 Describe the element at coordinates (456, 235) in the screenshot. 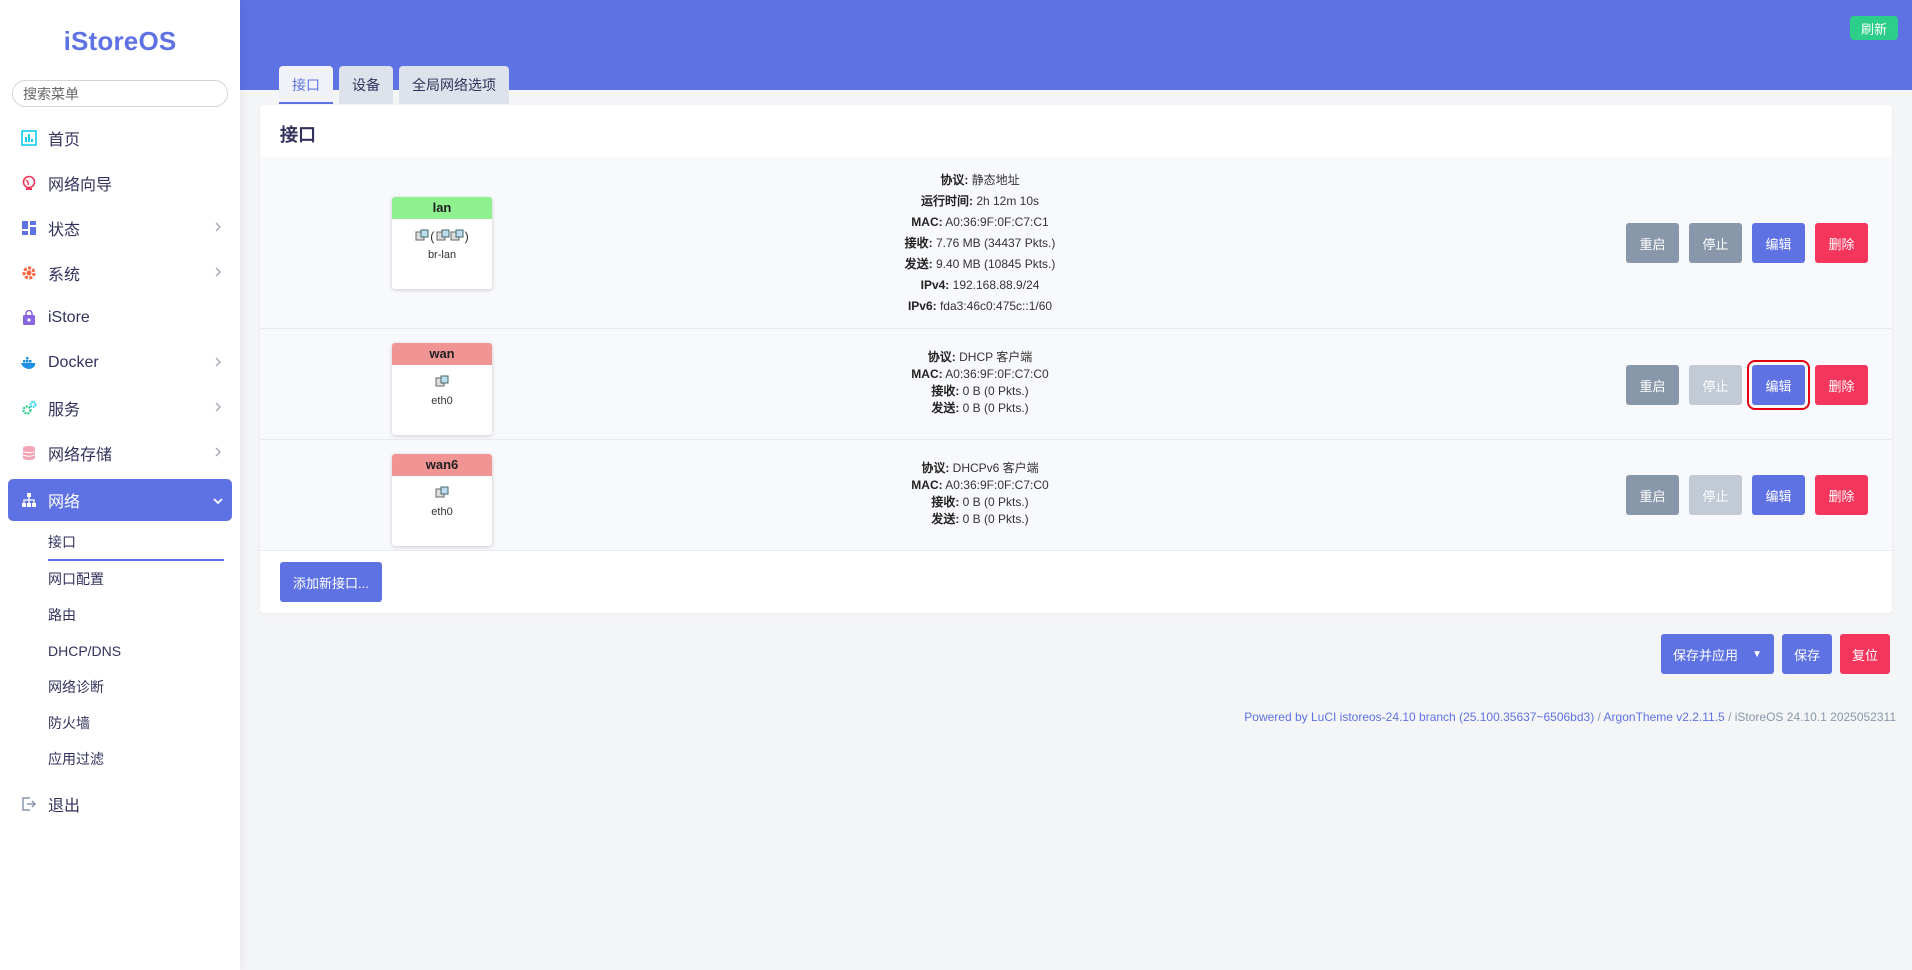

I see `ethernet-icon` at that location.